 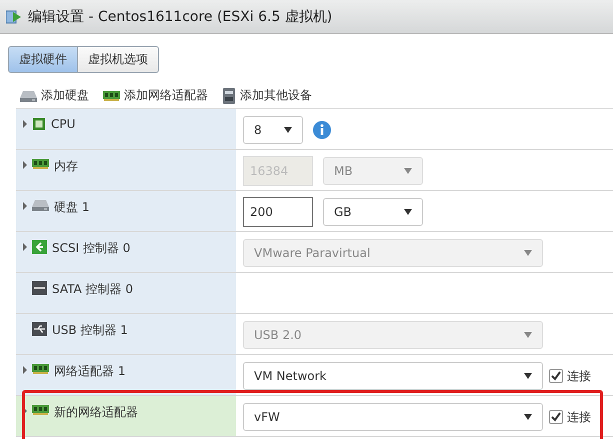 What do you see at coordinates (72, 207) in the screenshot?
I see `device-label: 硬盘 1` at bounding box center [72, 207].